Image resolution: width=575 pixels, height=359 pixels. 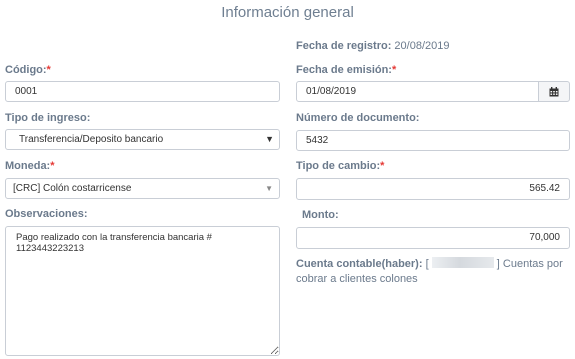 I want to click on document-number-input: 5432, so click(x=433, y=140).